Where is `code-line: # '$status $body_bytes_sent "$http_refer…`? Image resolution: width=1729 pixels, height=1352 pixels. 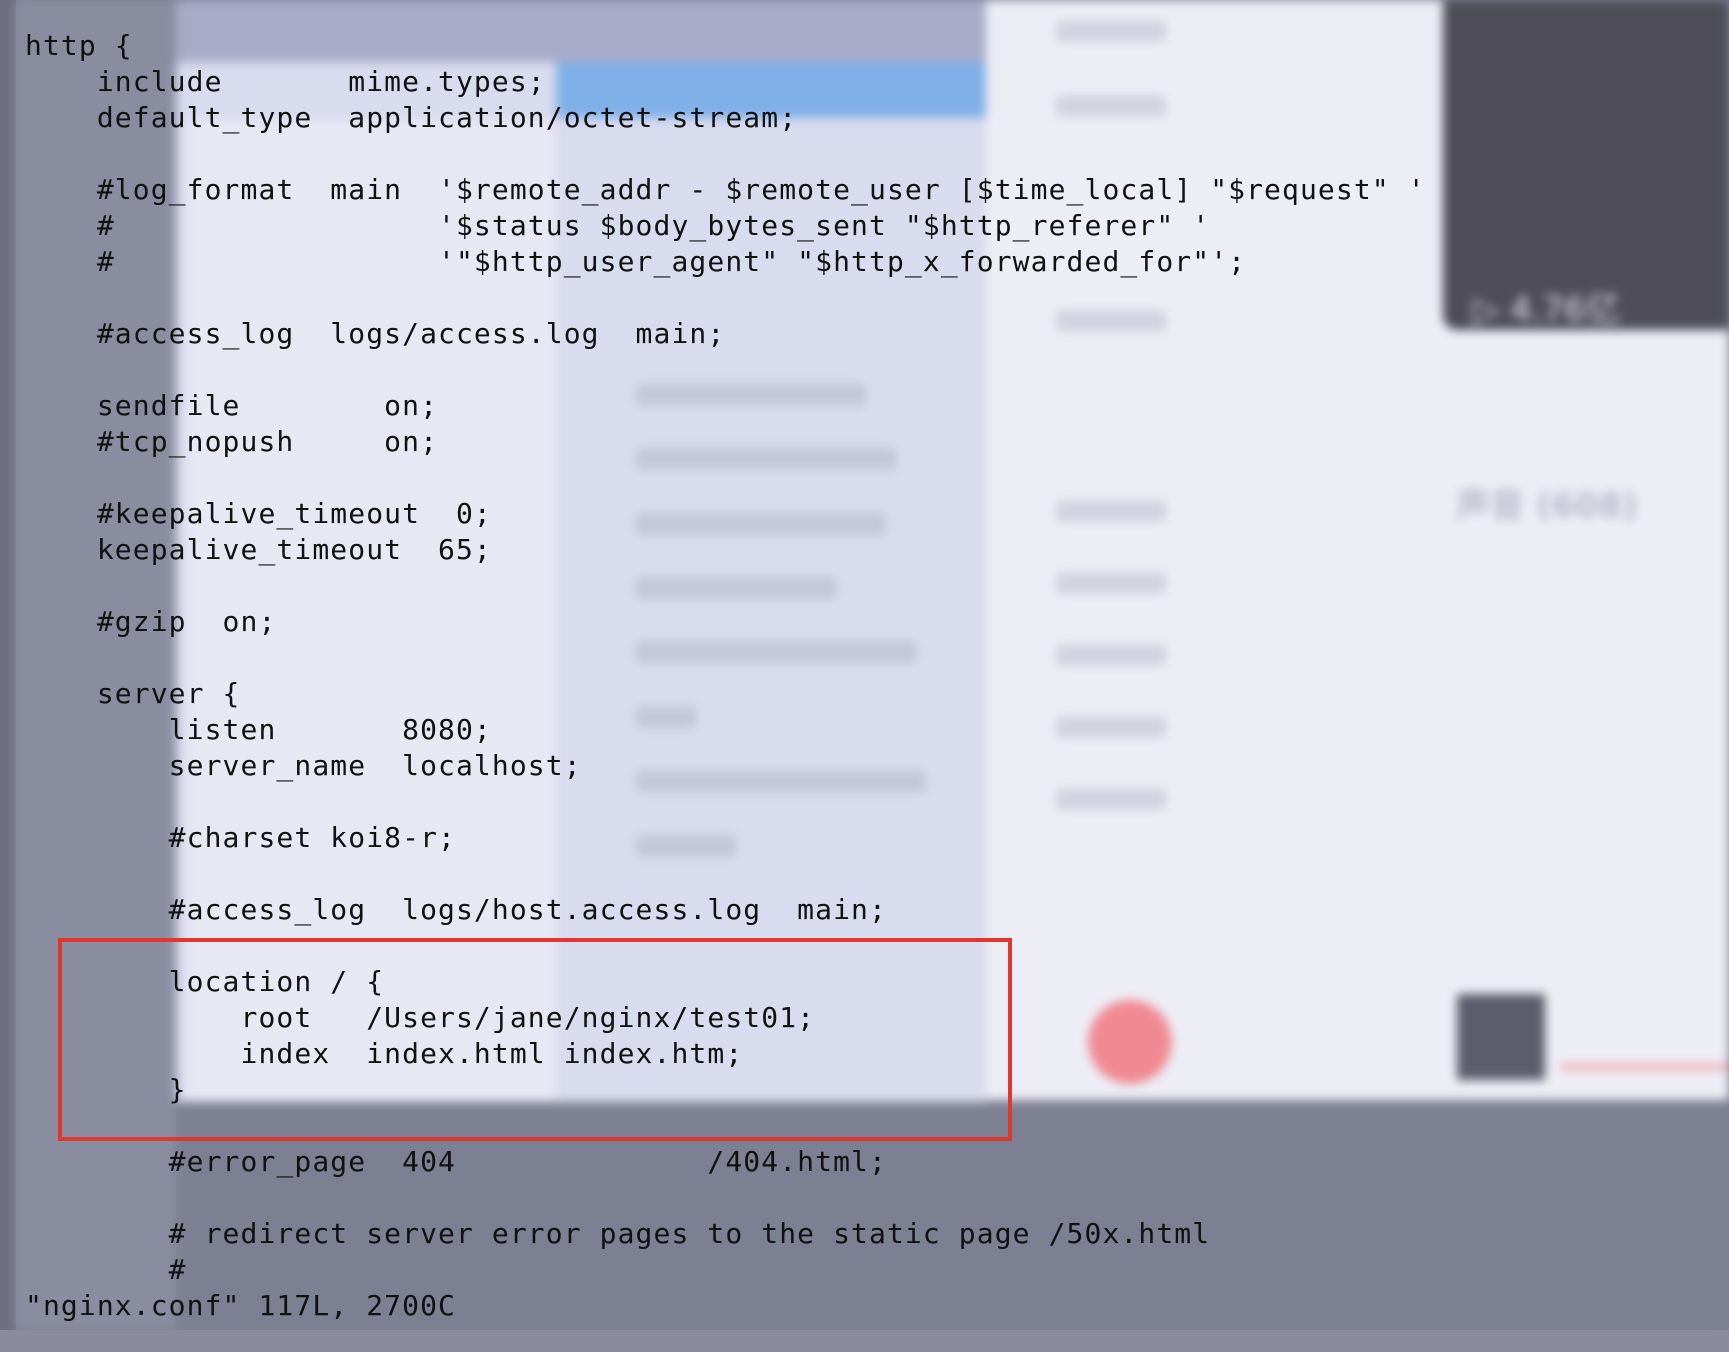 code-line: # '$status $body_bytes_sent "$http_refer… is located at coordinates (618, 225).